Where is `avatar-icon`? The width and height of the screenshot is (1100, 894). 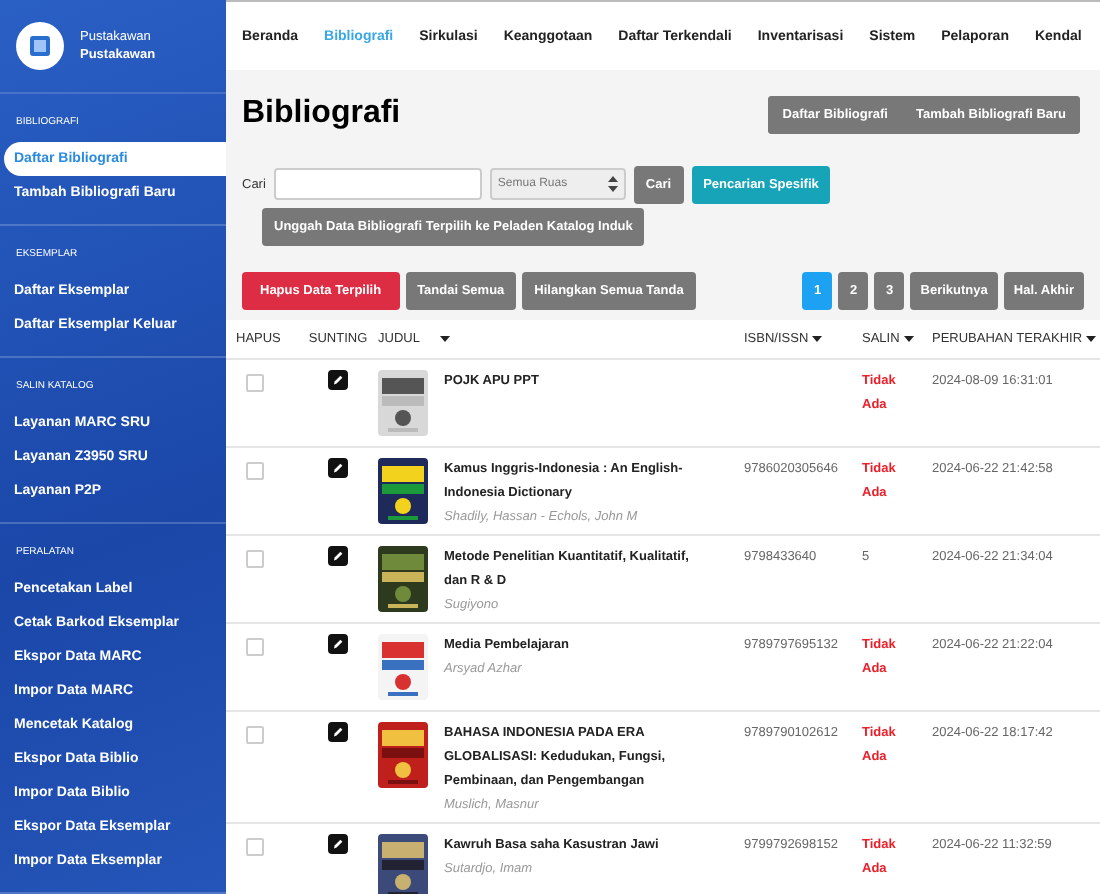 avatar-icon is located at coordinates (40, 46).